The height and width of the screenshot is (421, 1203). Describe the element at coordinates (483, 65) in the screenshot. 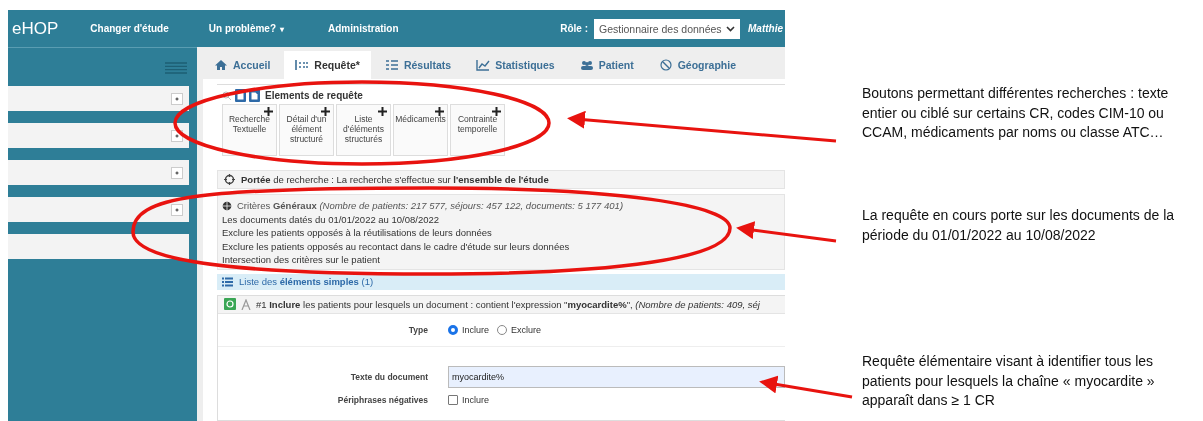

I see `chart-icon` at that location.